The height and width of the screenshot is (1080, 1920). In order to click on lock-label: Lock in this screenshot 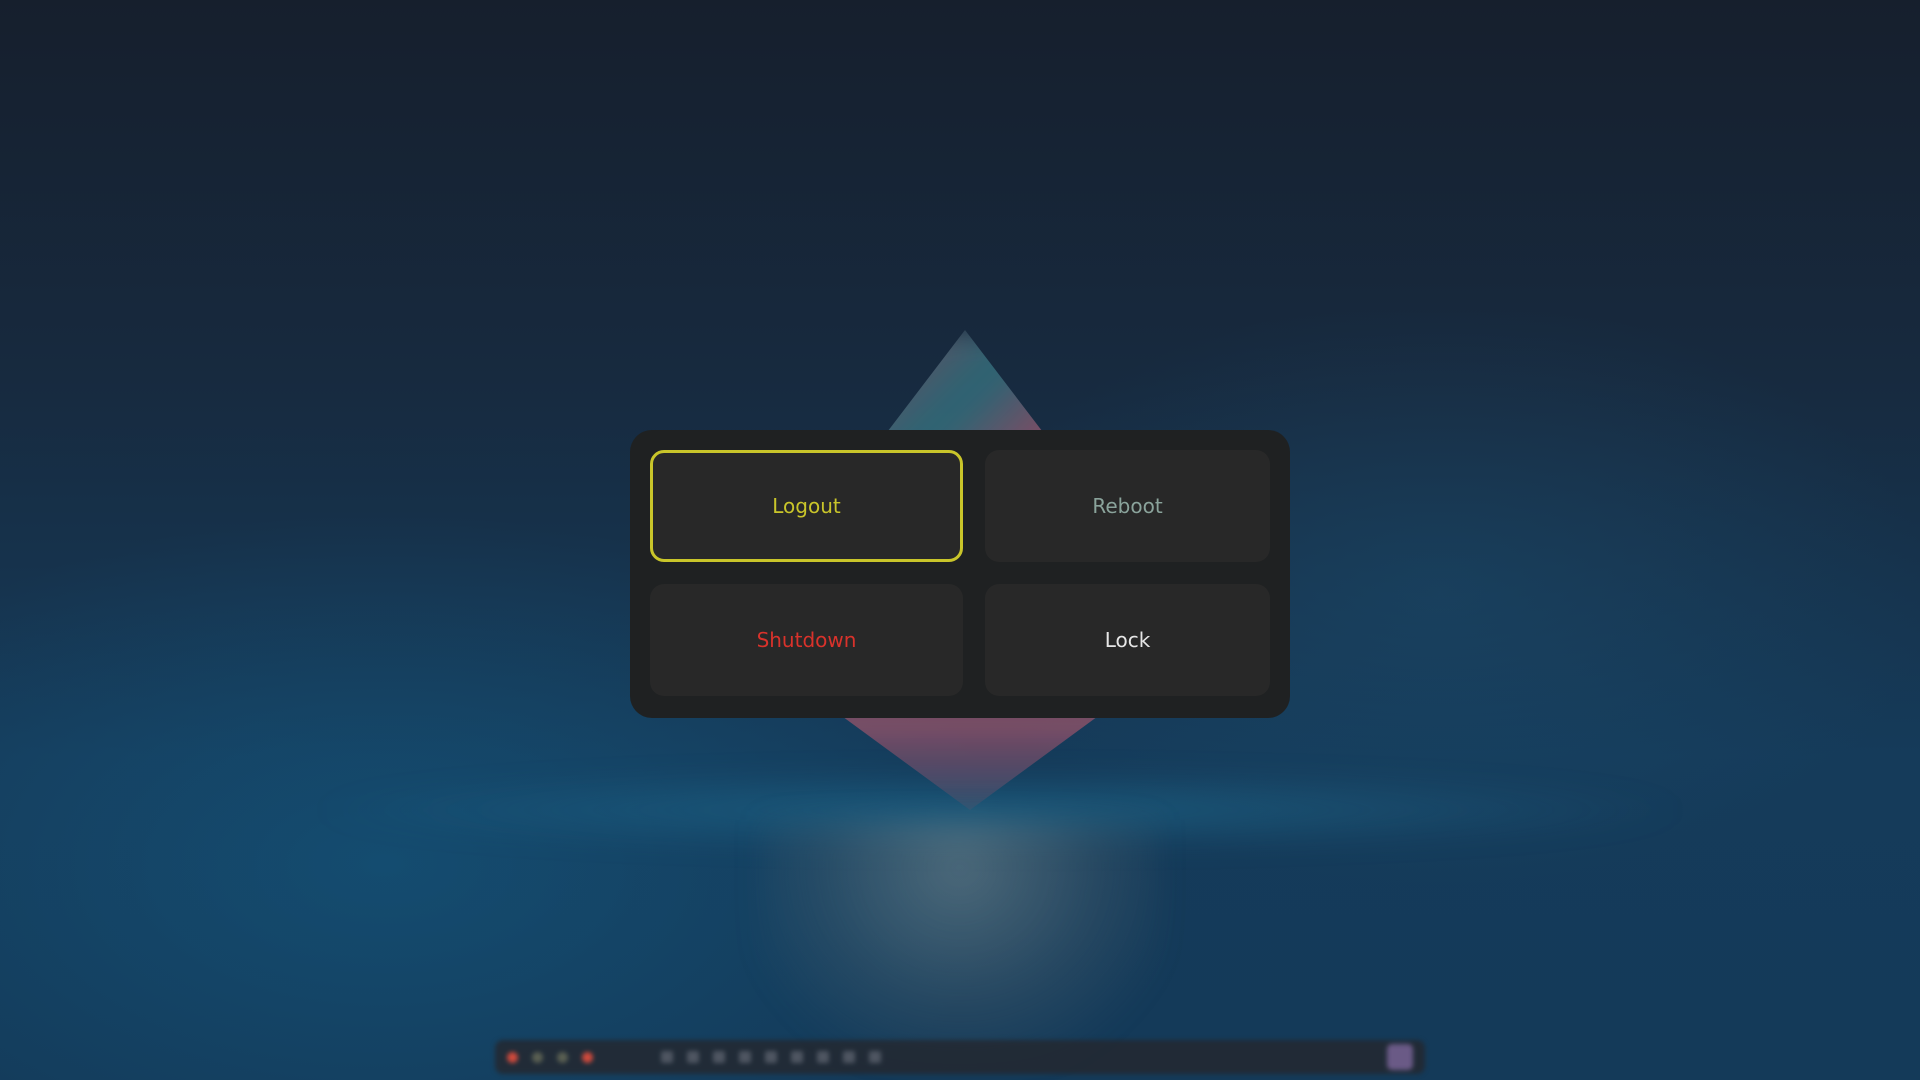, I will do `click(1127, 640)`.